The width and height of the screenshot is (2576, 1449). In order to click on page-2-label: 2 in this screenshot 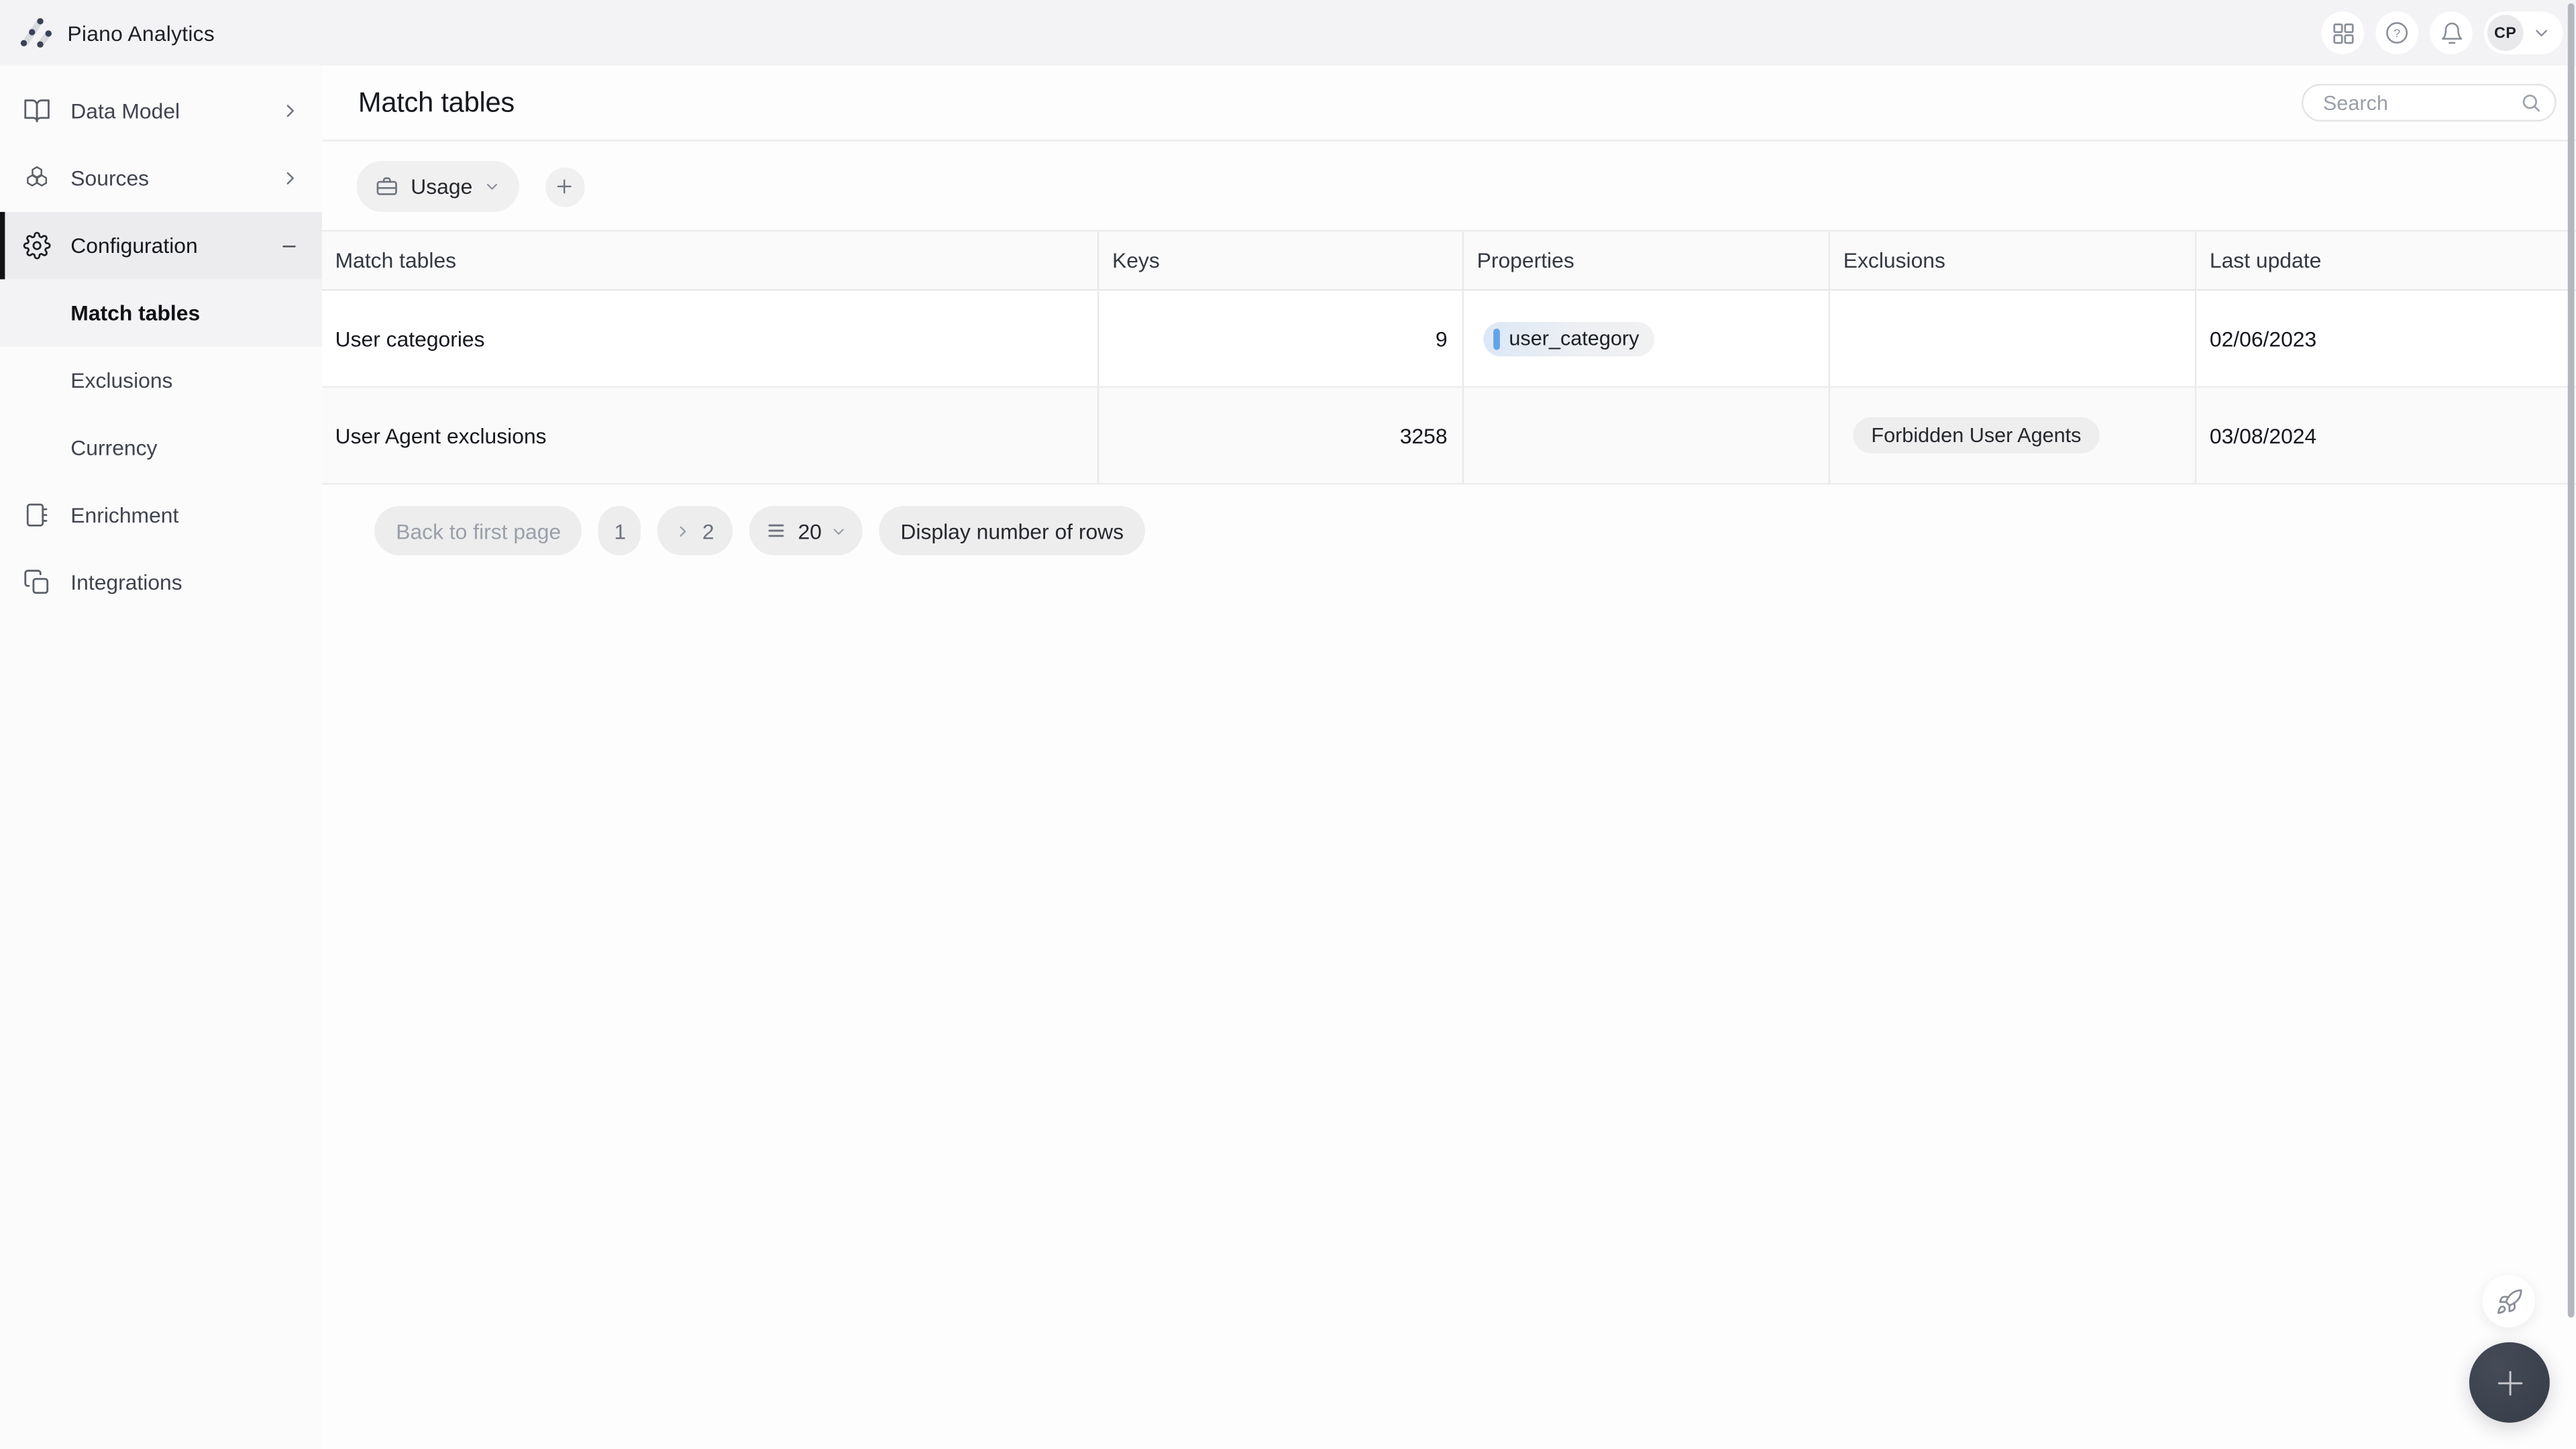, I will do `click(708, 530)`.